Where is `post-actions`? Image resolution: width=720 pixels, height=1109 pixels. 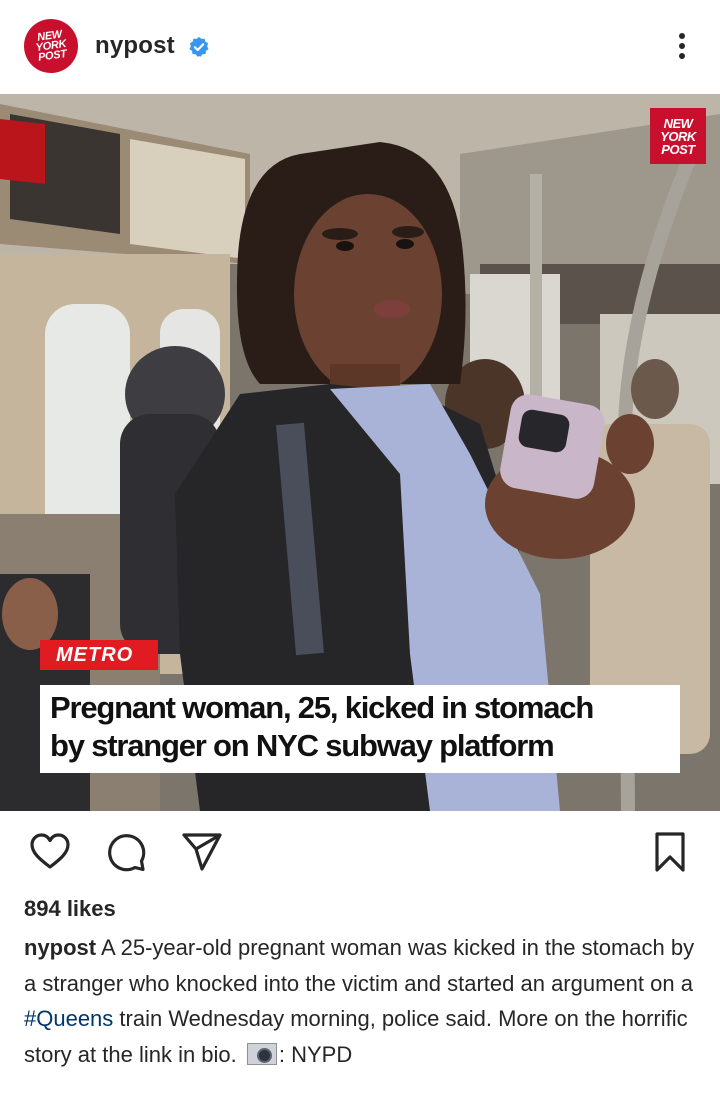 post-actions is located at coordinates (360, 852).